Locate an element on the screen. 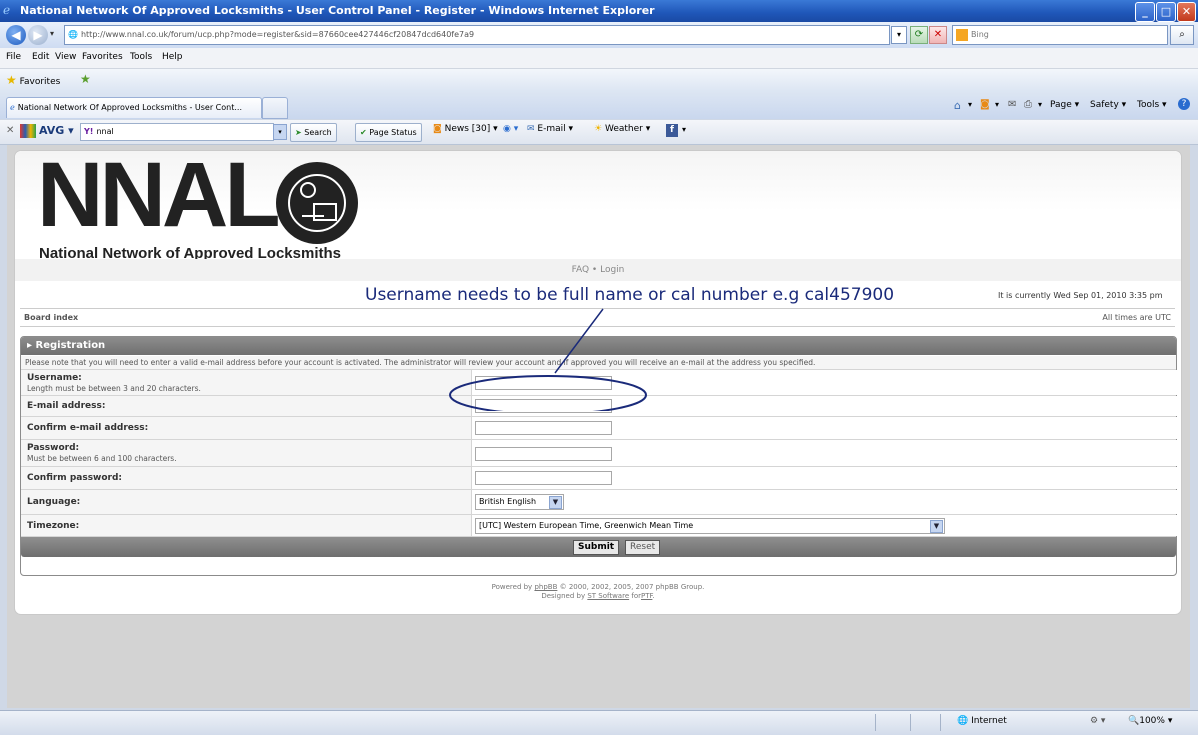 The width and height of the screenshot is (1198, 735). yahoo-icon: Y! is located at coordinates (89, 131).